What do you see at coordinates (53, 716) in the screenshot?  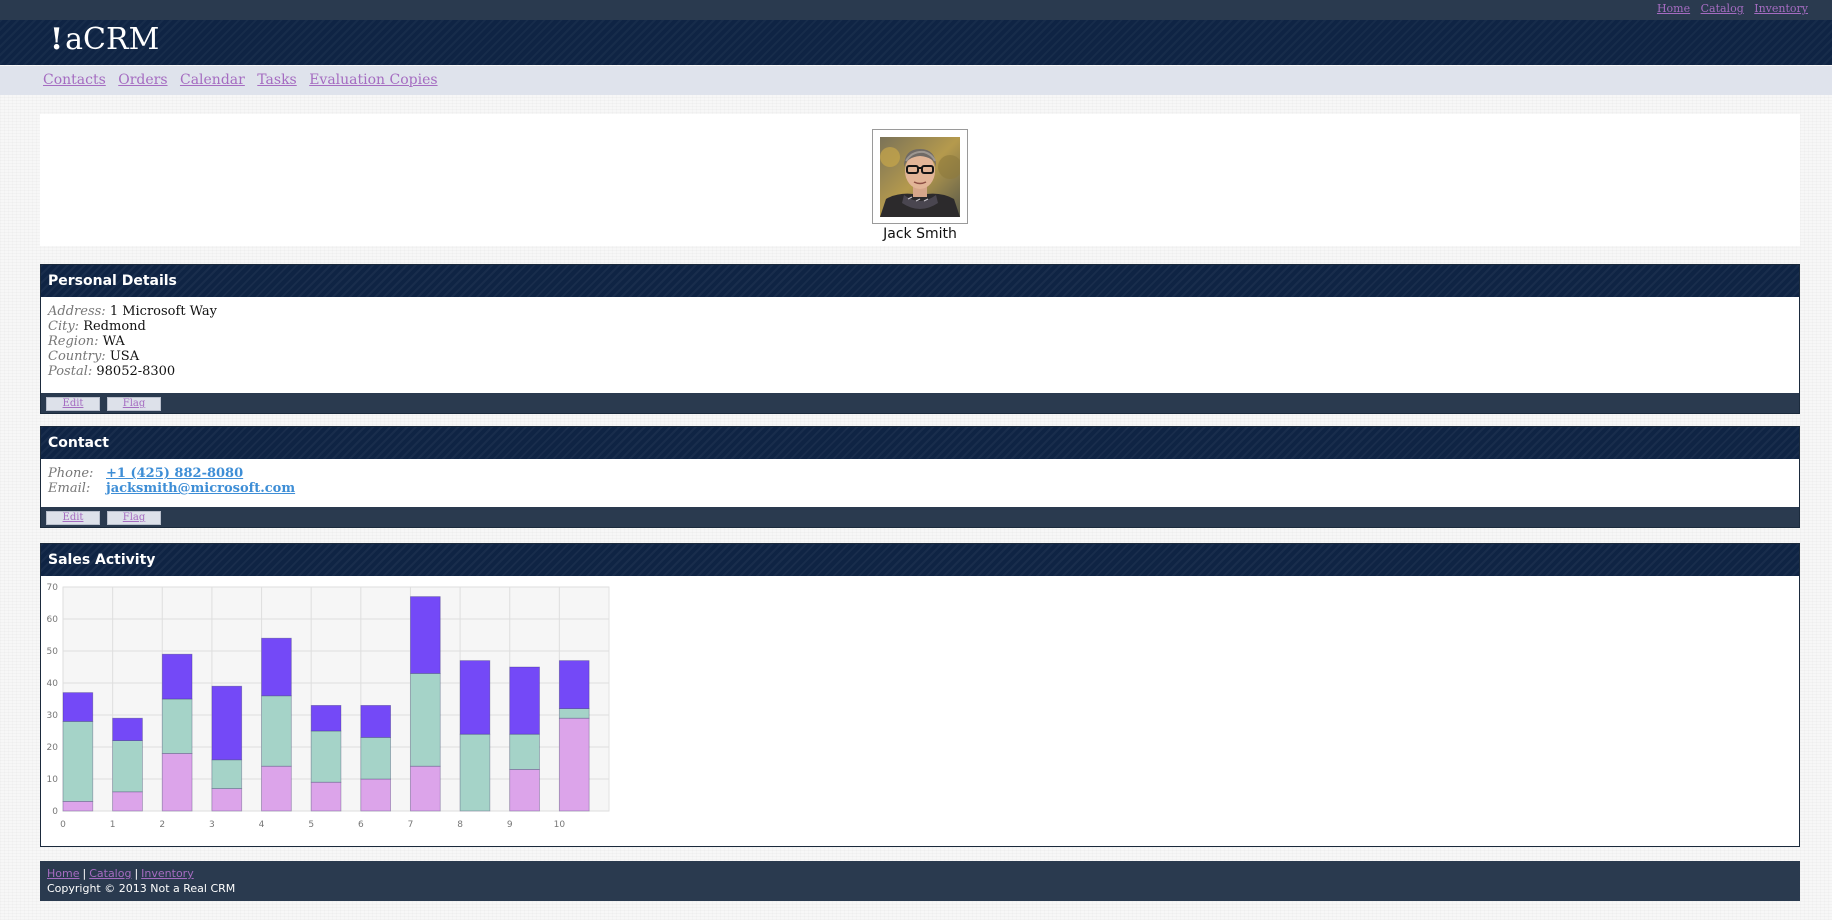 I see `chart-y-tick-label: 30` at bounding box center [53, 716].